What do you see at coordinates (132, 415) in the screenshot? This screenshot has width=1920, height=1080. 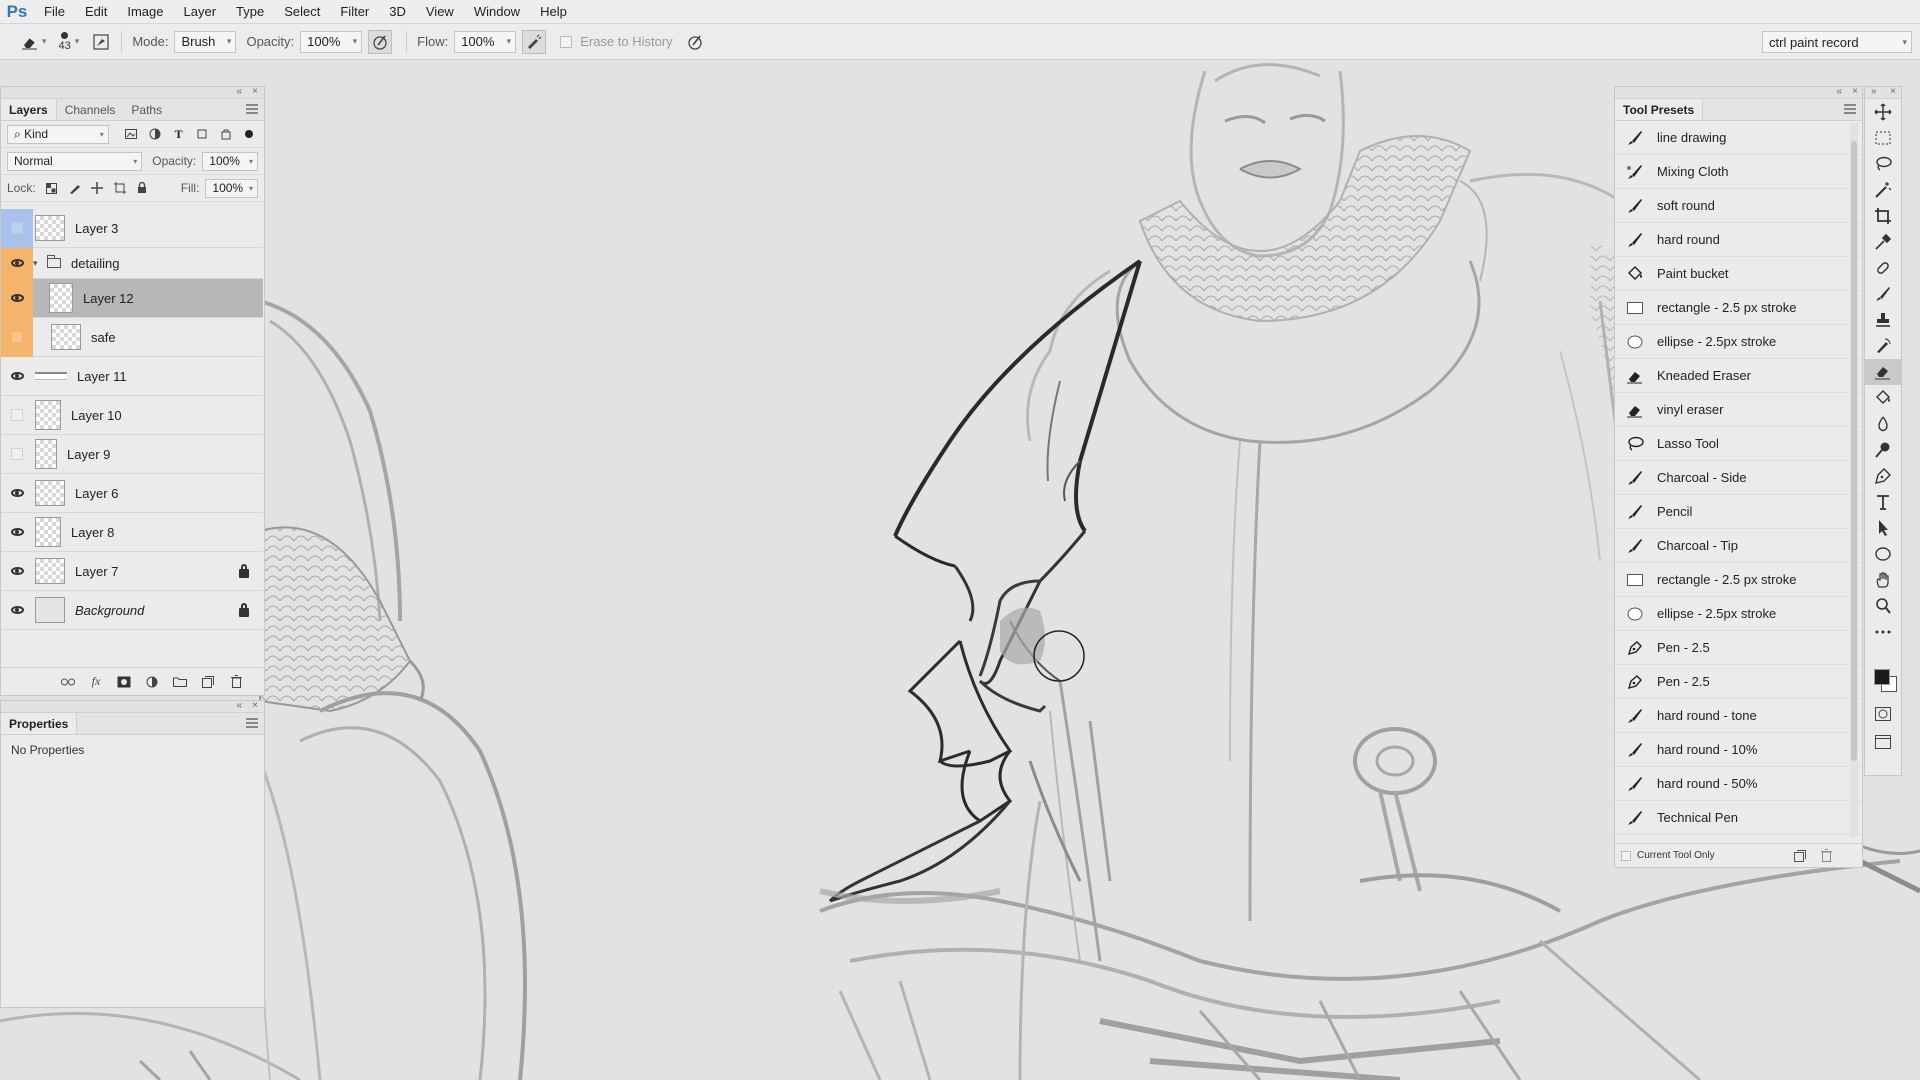 I see `layer-row: Layer 10` at bounding box center [132, 415].